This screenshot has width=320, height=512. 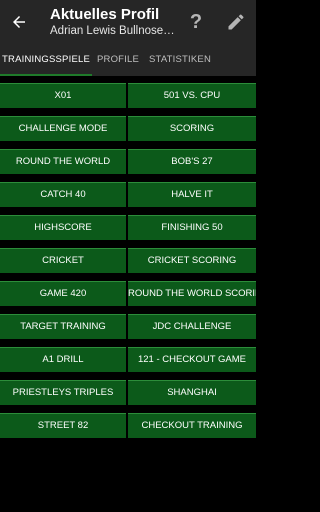 What do you see at coordinates (192, 194) in the screenshot?
I see `game-button: HALVE IT` at bounding box center [192, 194].